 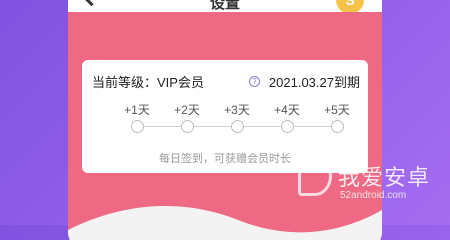 What do you see at coordinates (373, 195) in the screenshot?
I see `watermark-url: 52android.com` at bounding box center [373, 195].